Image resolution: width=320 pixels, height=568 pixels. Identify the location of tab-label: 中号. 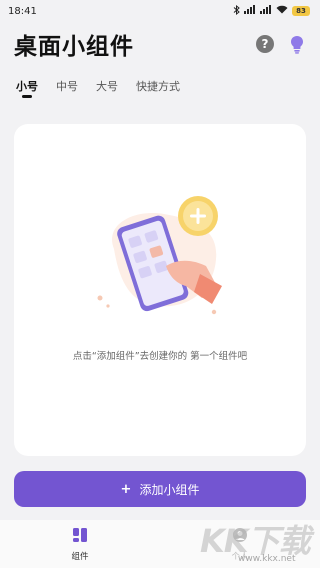
(67, 86).